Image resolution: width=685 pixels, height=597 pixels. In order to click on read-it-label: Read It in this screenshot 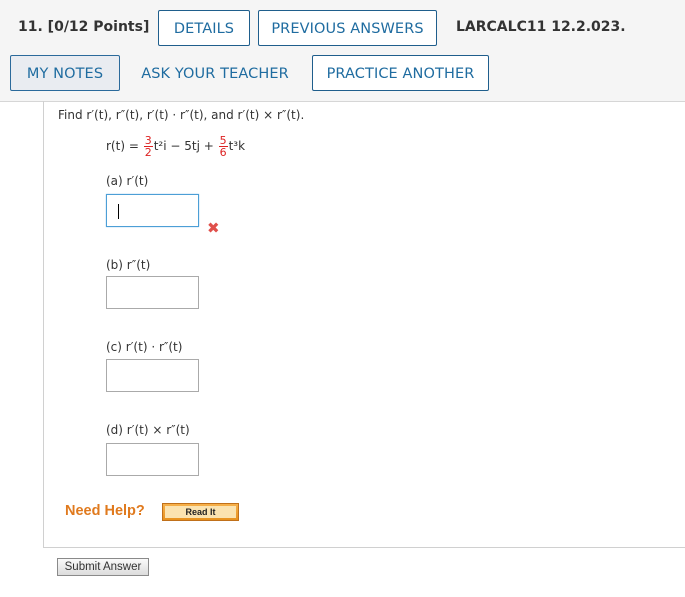, I will do `click(200, 512)`.